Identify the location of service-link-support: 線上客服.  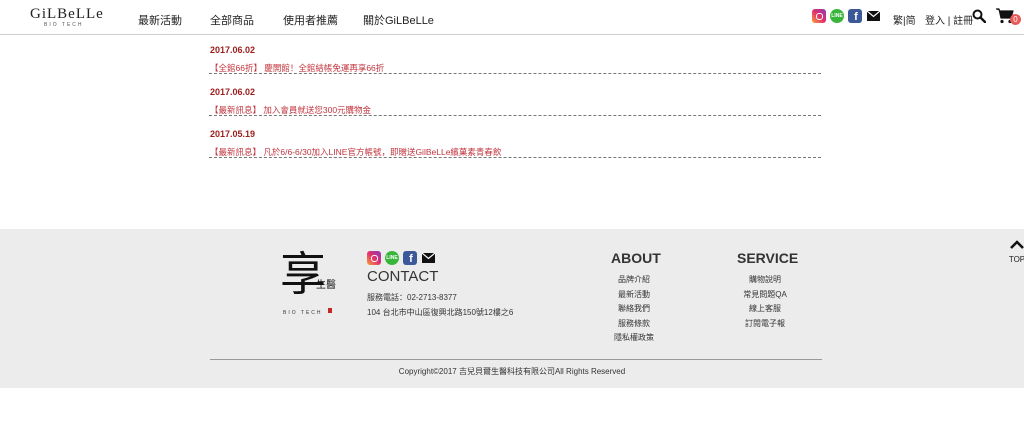
(765, 308).